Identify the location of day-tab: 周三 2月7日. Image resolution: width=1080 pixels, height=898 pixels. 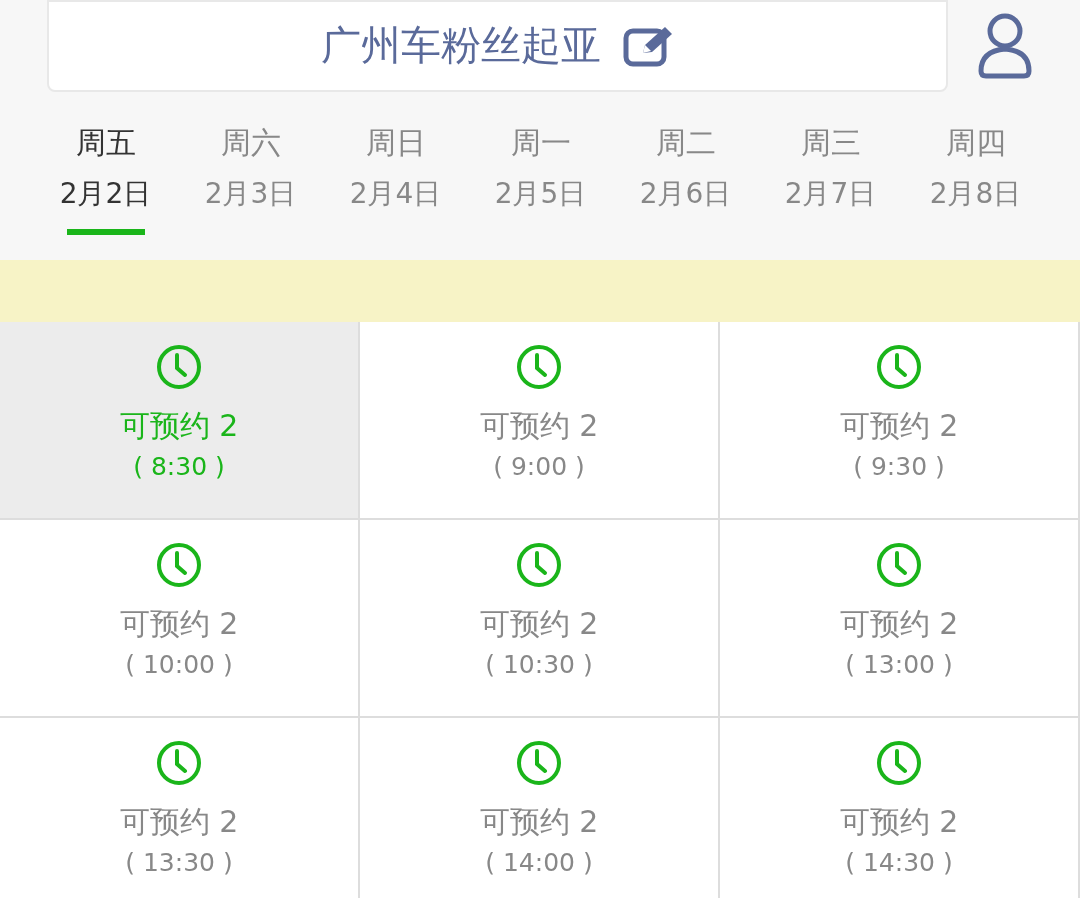
(830, 176).